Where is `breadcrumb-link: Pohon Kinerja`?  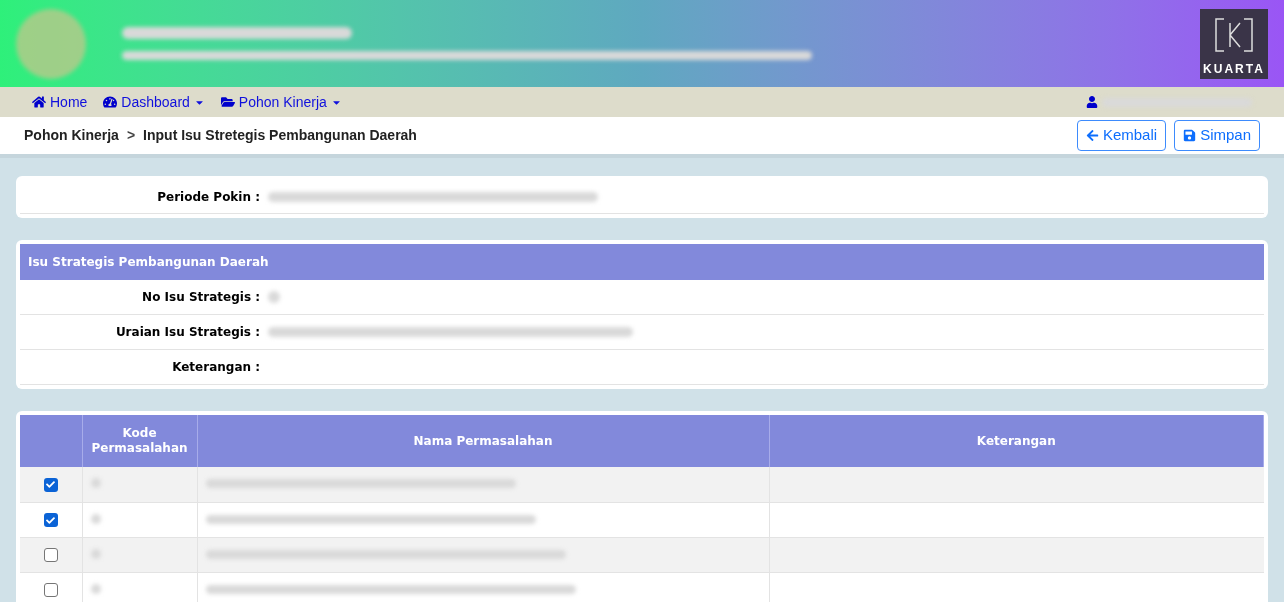
breadcrumb-link: Pohon Kinerja is located at coordinates (71, 135).